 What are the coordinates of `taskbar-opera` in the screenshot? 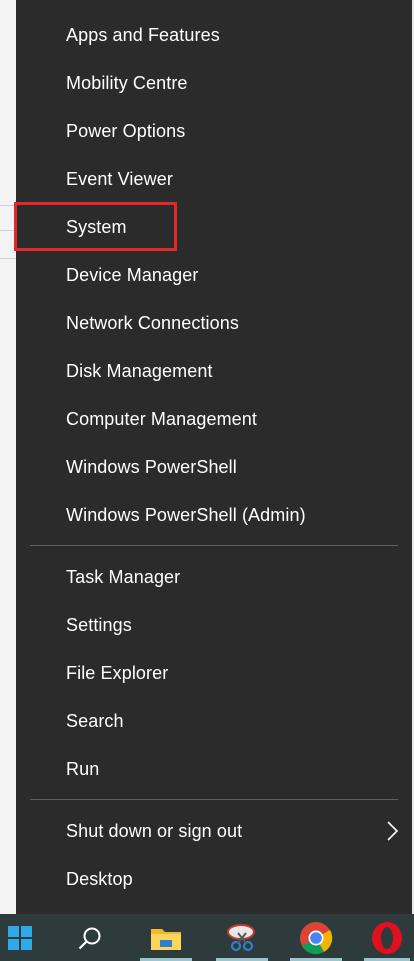 It's located at (387, 937).